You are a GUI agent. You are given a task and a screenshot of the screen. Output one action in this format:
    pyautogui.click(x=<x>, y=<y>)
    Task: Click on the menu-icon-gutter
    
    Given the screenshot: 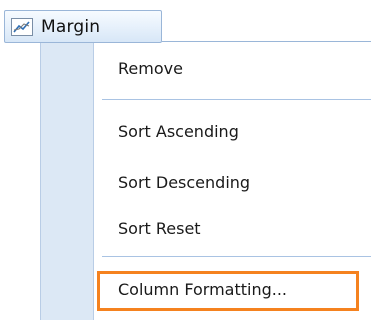 What is the action you would take?
    pyautogui.click(x=67, y=180)
    